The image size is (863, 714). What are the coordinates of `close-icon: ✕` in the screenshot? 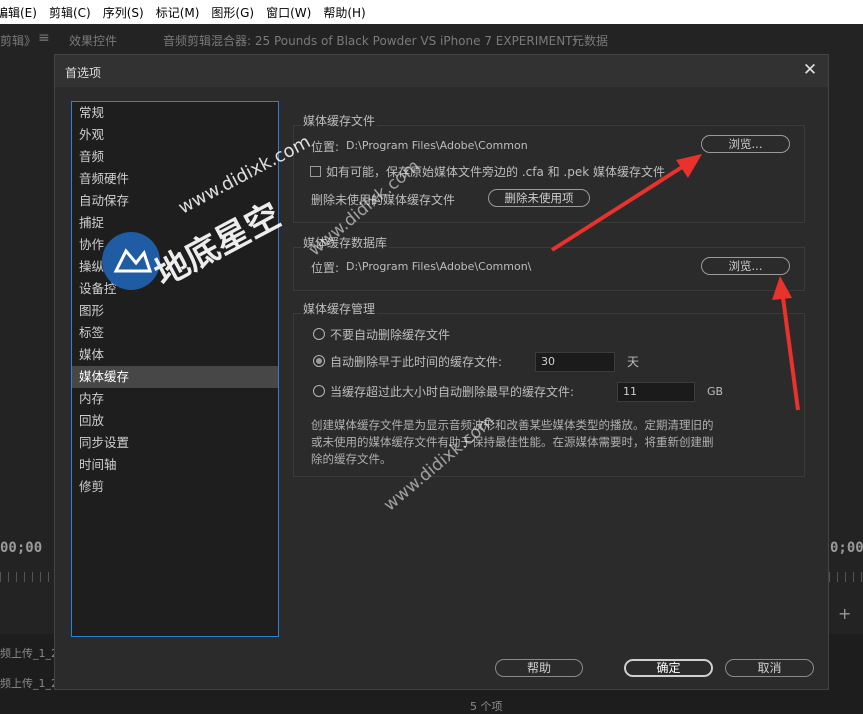 It's located at (810, 70).